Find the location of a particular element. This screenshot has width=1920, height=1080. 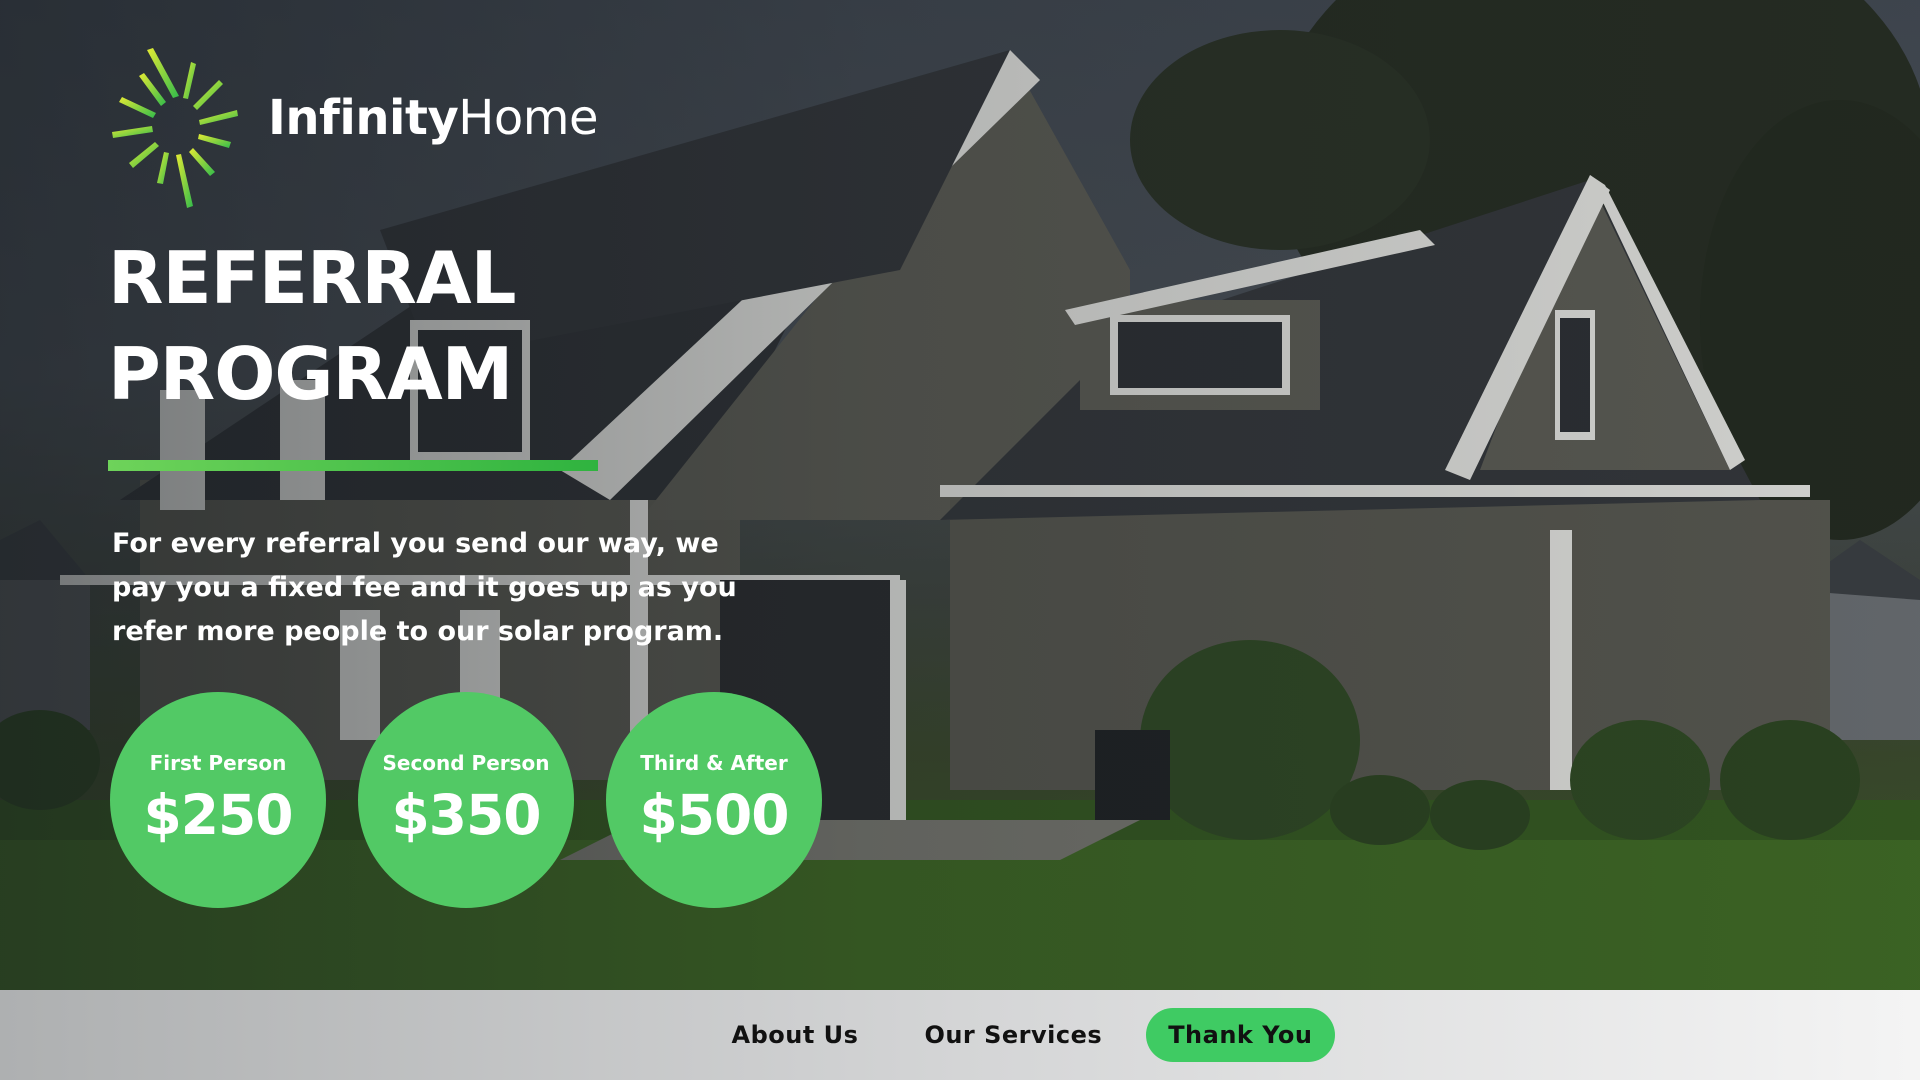

tier-amount: $350 is located at coordinates (466, 815).